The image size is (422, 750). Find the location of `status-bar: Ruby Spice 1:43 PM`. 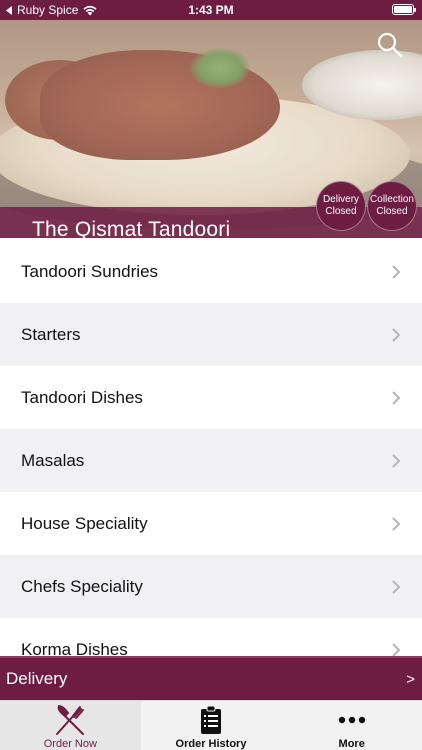

status-bar: Ruby Spice 1:43 PM is located at coordinates (211, 10).